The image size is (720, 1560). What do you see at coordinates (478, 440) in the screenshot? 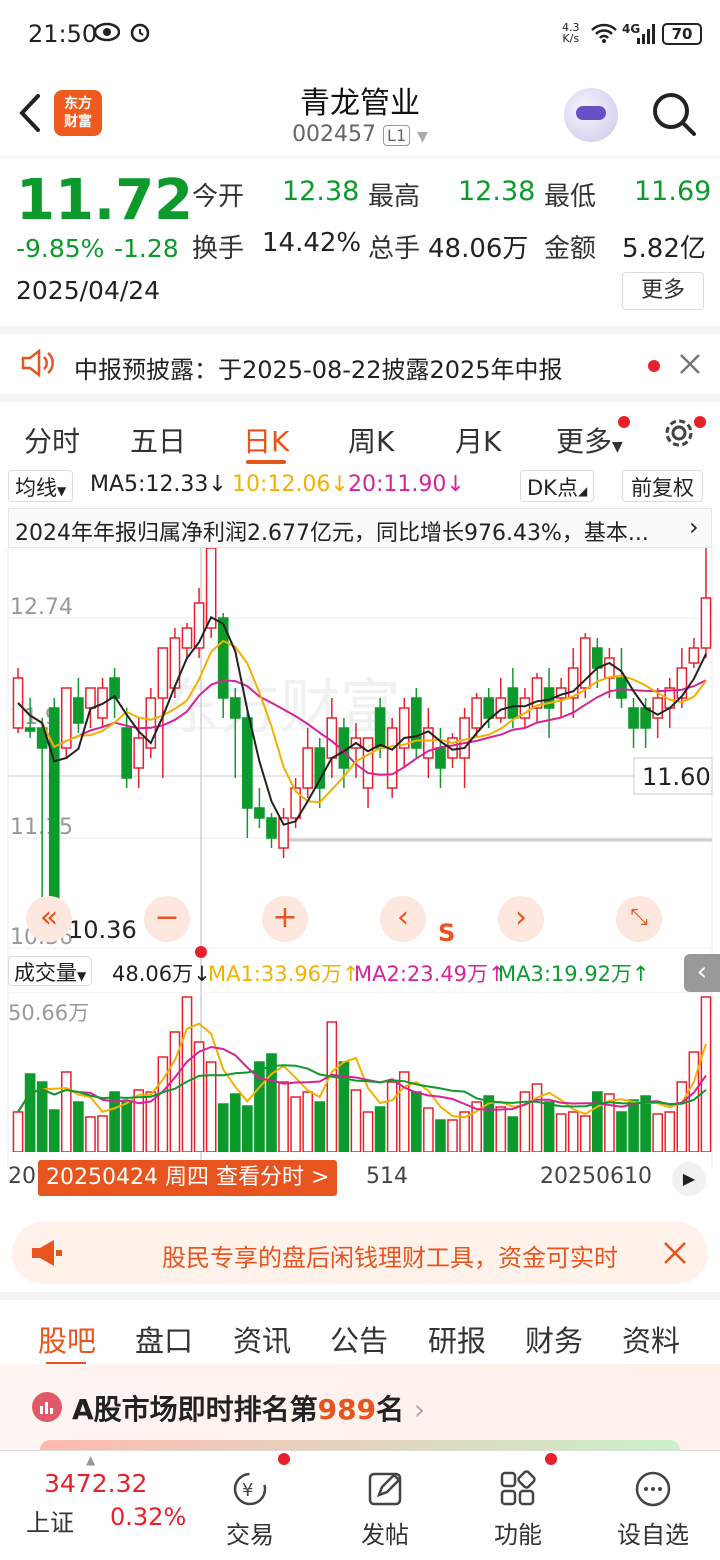
I see `tab-monthly-k: 月K` at bounding box center [478, 440].